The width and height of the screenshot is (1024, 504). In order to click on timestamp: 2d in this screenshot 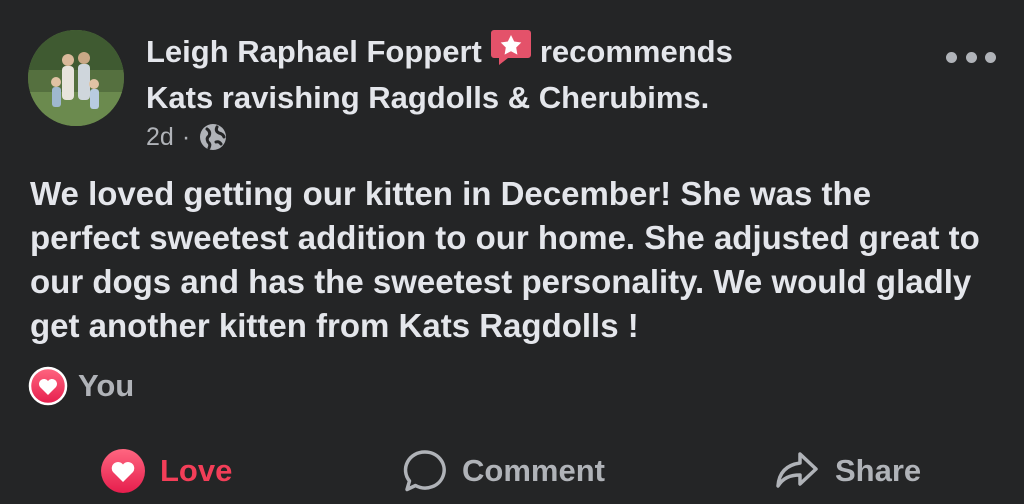, I will do `click(160, 137)`.